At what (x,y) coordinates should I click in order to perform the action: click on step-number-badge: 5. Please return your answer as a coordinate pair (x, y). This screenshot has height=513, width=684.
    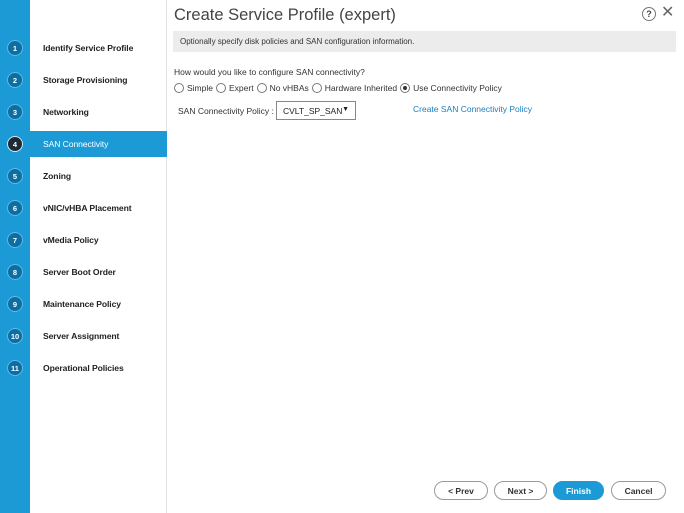
    Looking at the image, I should click on (15, 176).